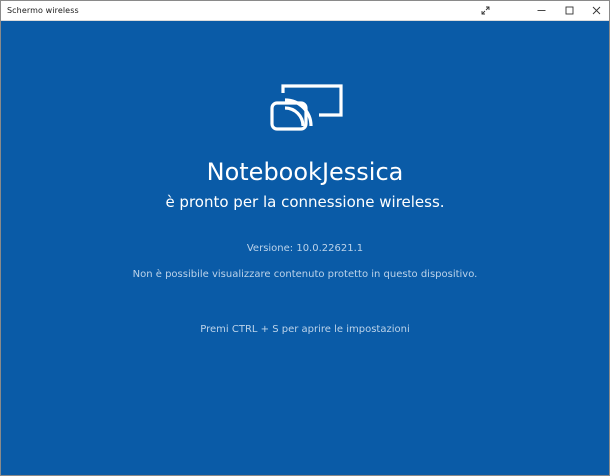  I want to click on fullscreen-button, so click(485, 10).